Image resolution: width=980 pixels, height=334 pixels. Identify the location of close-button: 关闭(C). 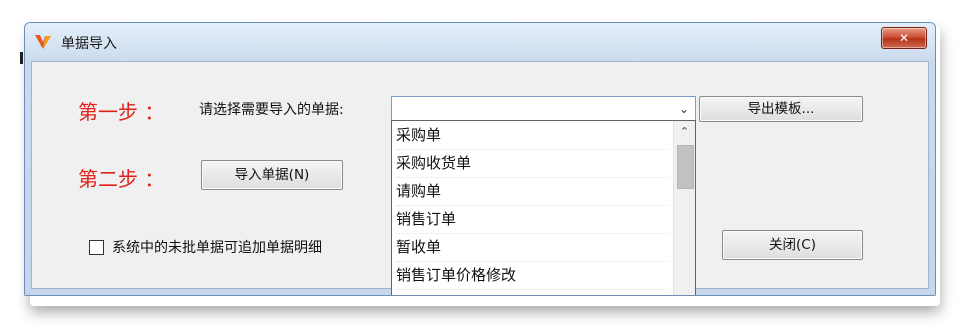
(792, 245).